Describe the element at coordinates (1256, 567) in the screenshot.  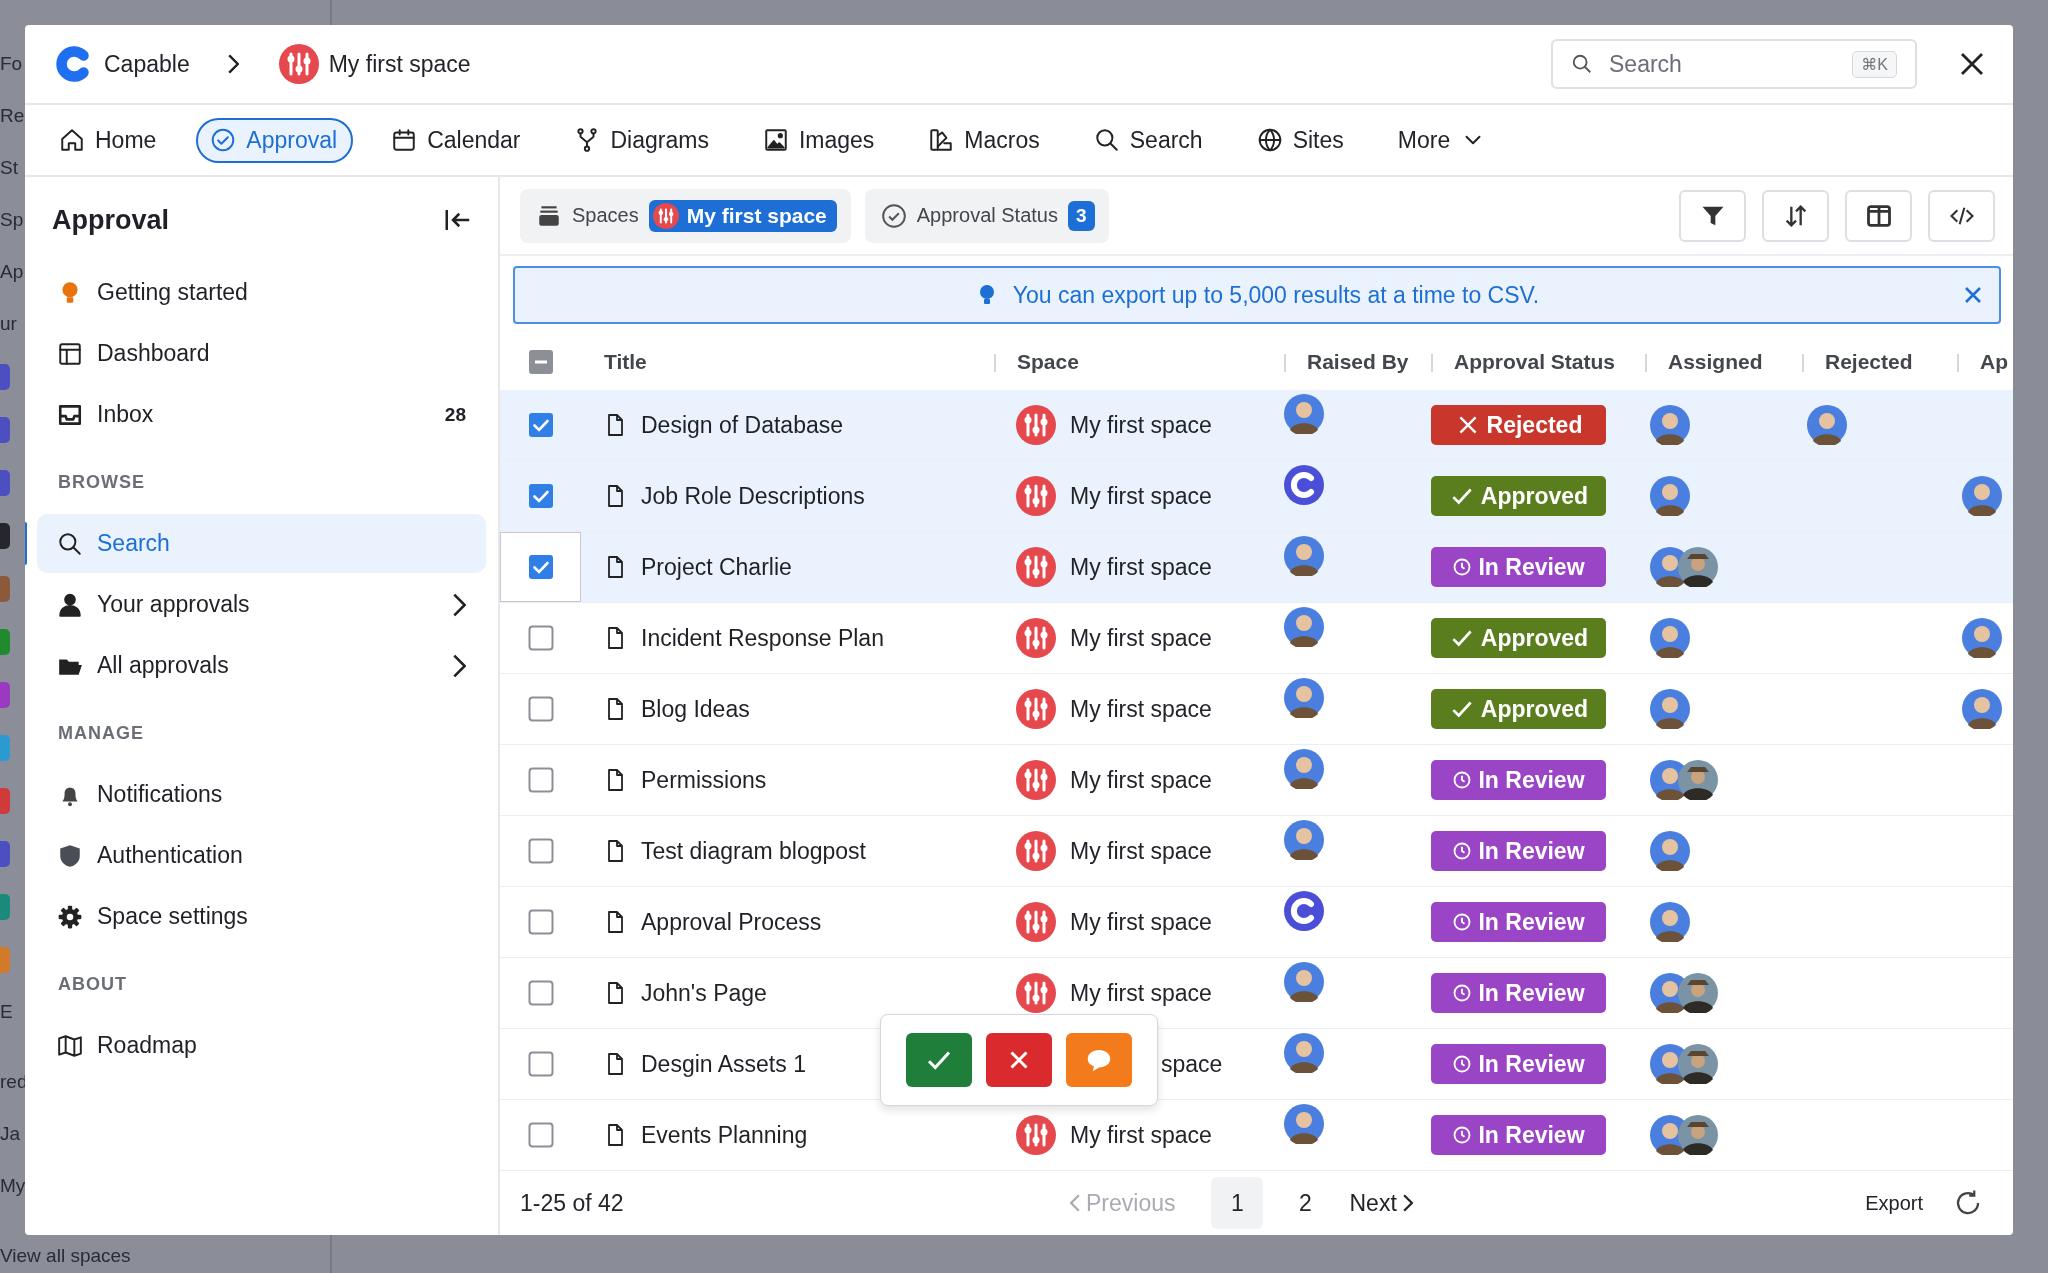
I see `table-row: Project Charlie My first space In Review` at that location.